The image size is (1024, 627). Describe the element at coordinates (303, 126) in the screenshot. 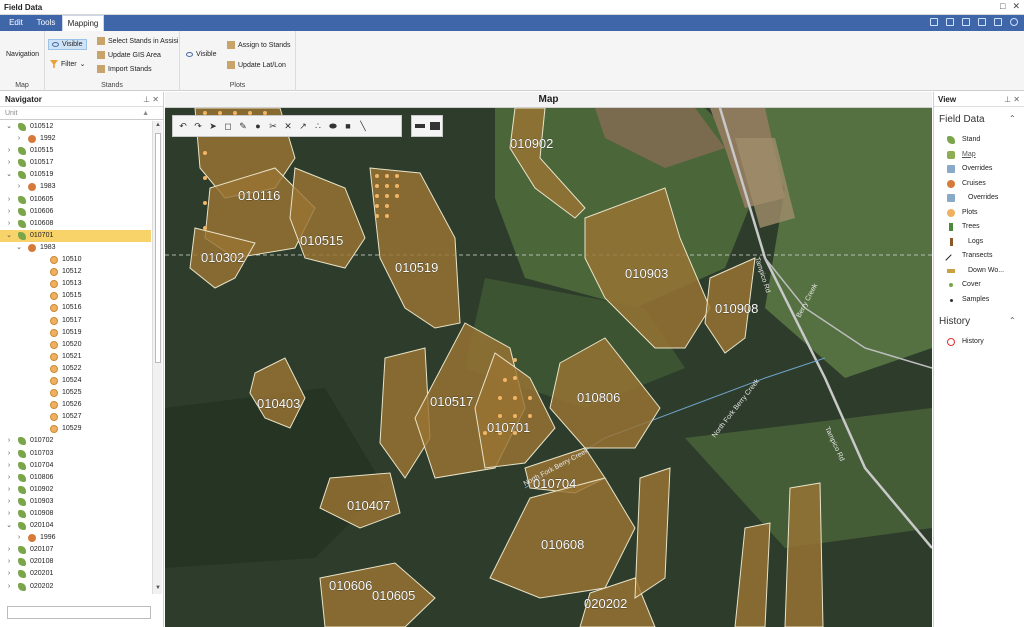

I see `reshape-icon: ↗` at that location.